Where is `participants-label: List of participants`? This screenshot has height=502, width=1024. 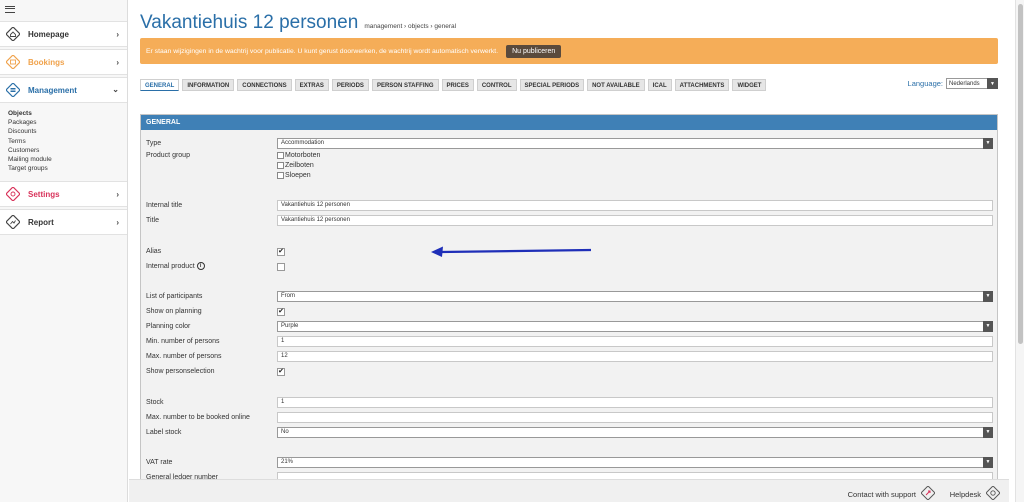
participants-label: List of participants is located at coordinates (174, 296).